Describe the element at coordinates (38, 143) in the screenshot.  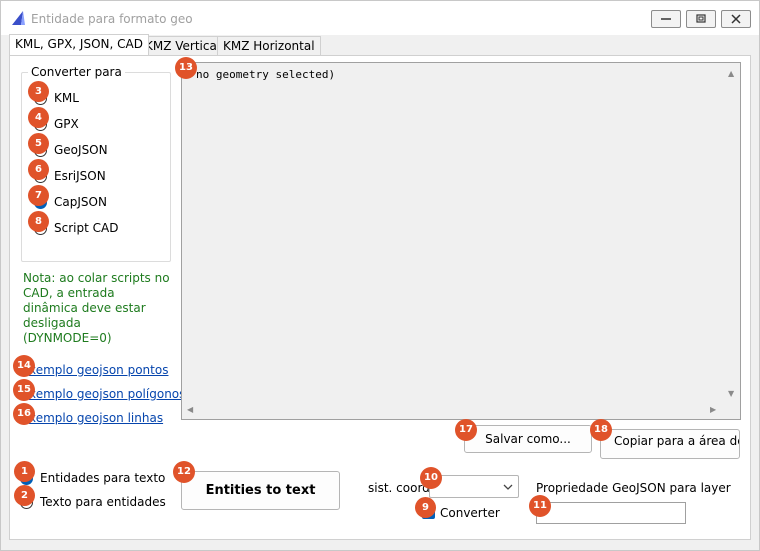
I see `annotation-badge: 5` at that location.